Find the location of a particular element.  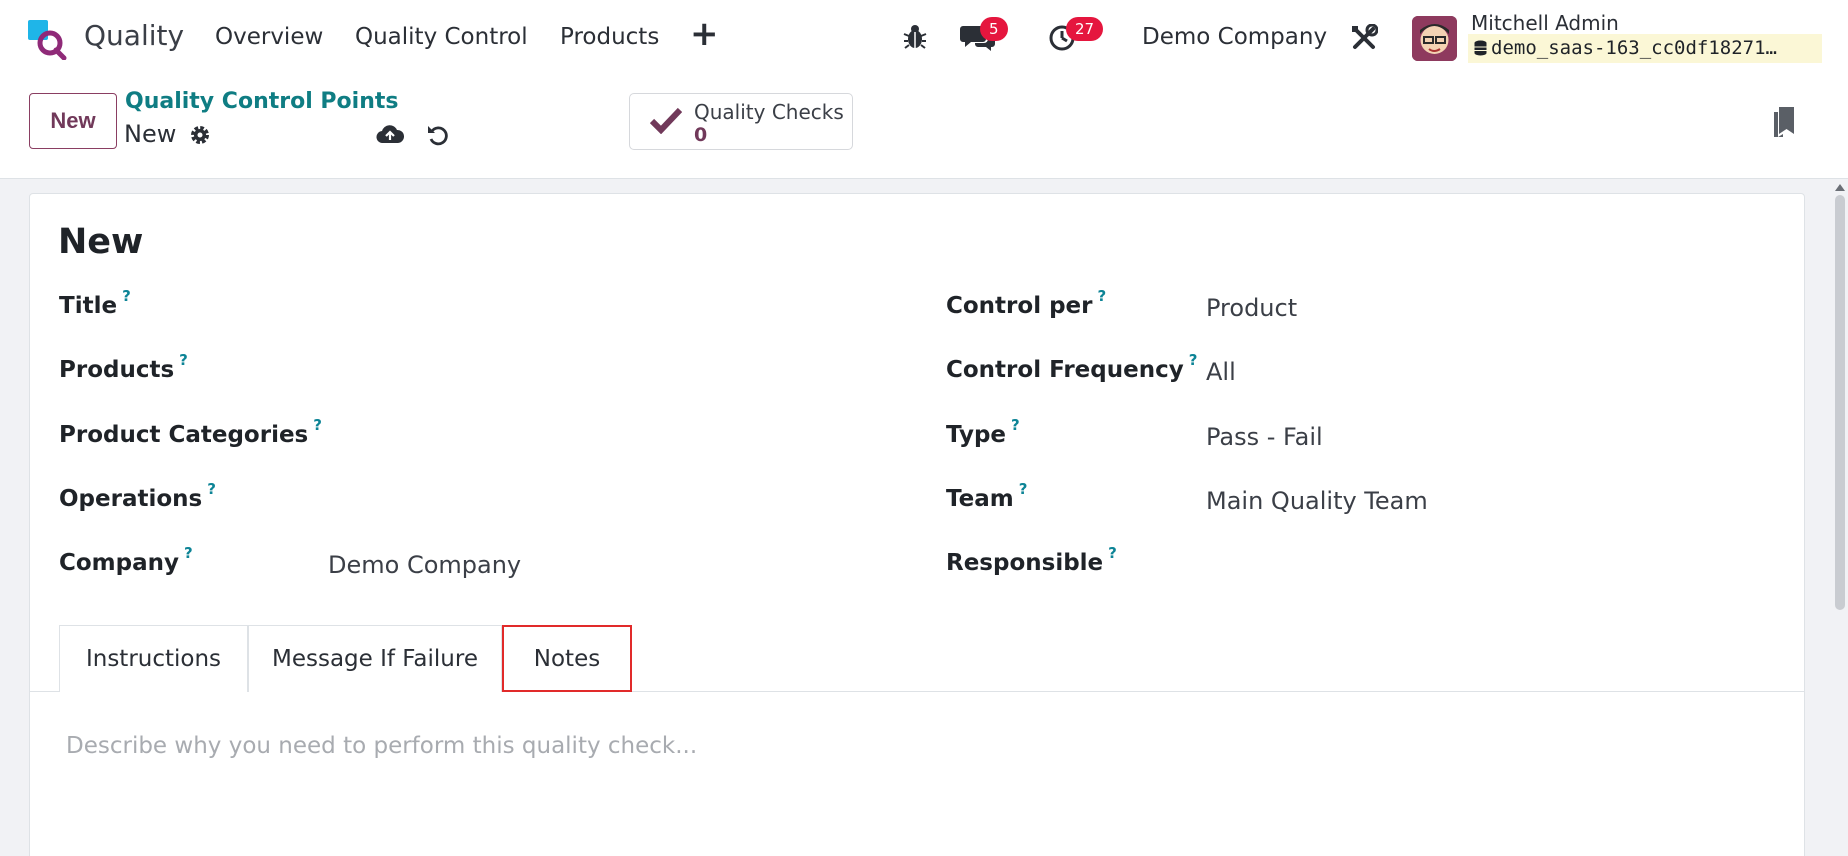

page-scrollbar is located at coordinates (1840, 518).